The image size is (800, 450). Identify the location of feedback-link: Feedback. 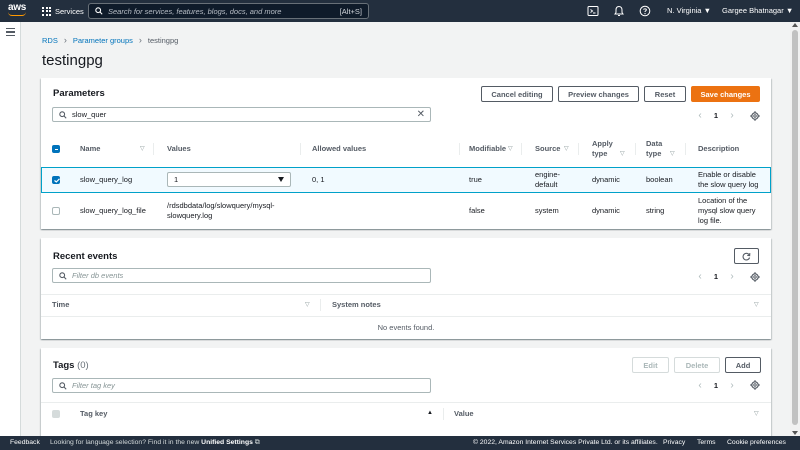
(25, 442).